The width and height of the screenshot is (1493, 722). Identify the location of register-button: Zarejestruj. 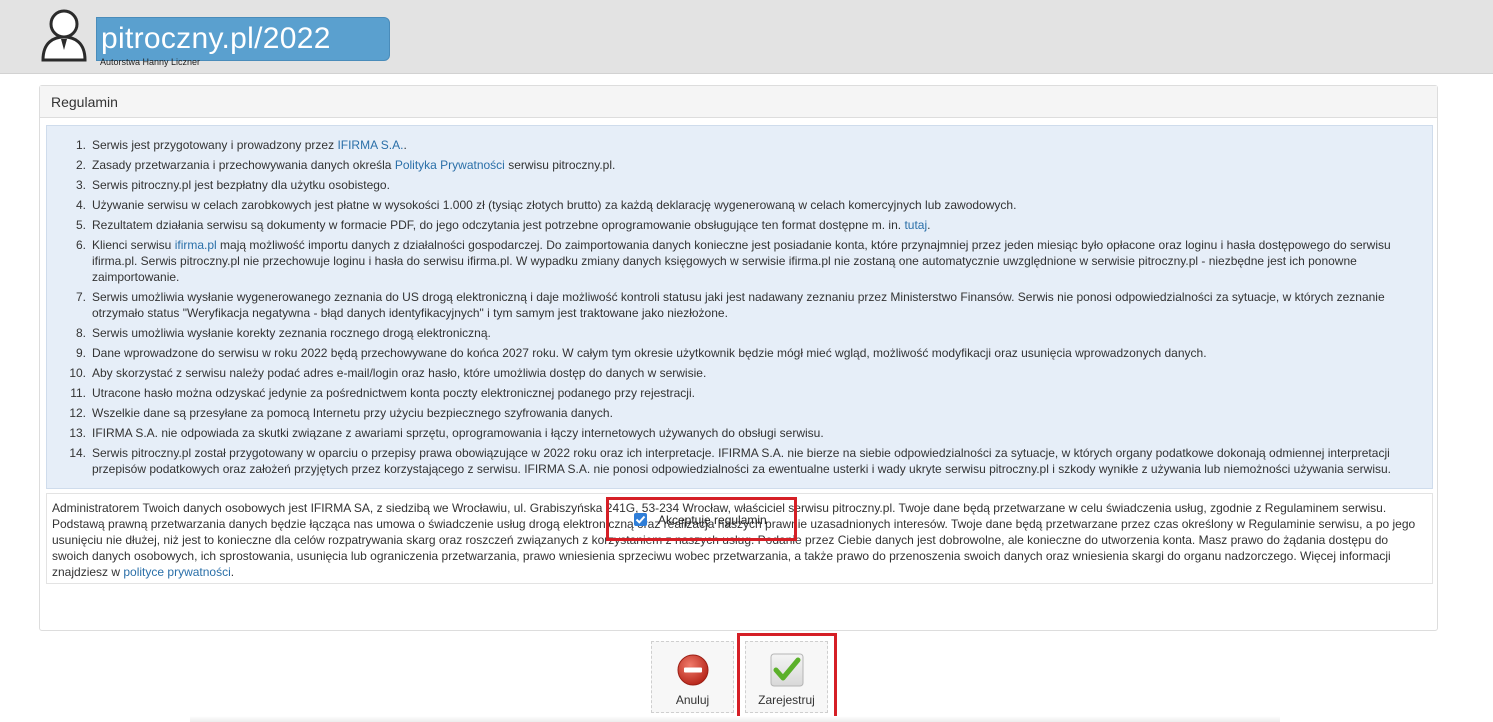
(786, 677).